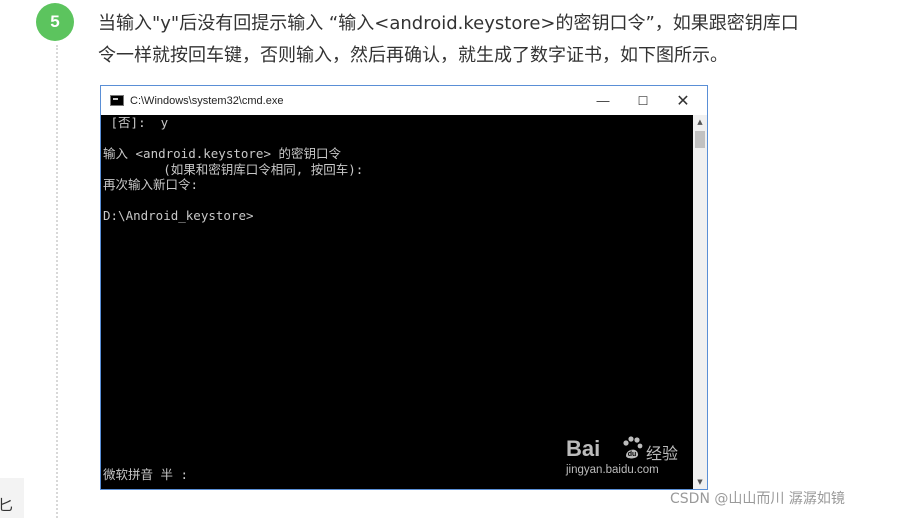 This screenshot has height=518, width=914. Describe the element at coordinates (633, 447) in the screenshot. I see `baidu-paw-icon: du` at that location.